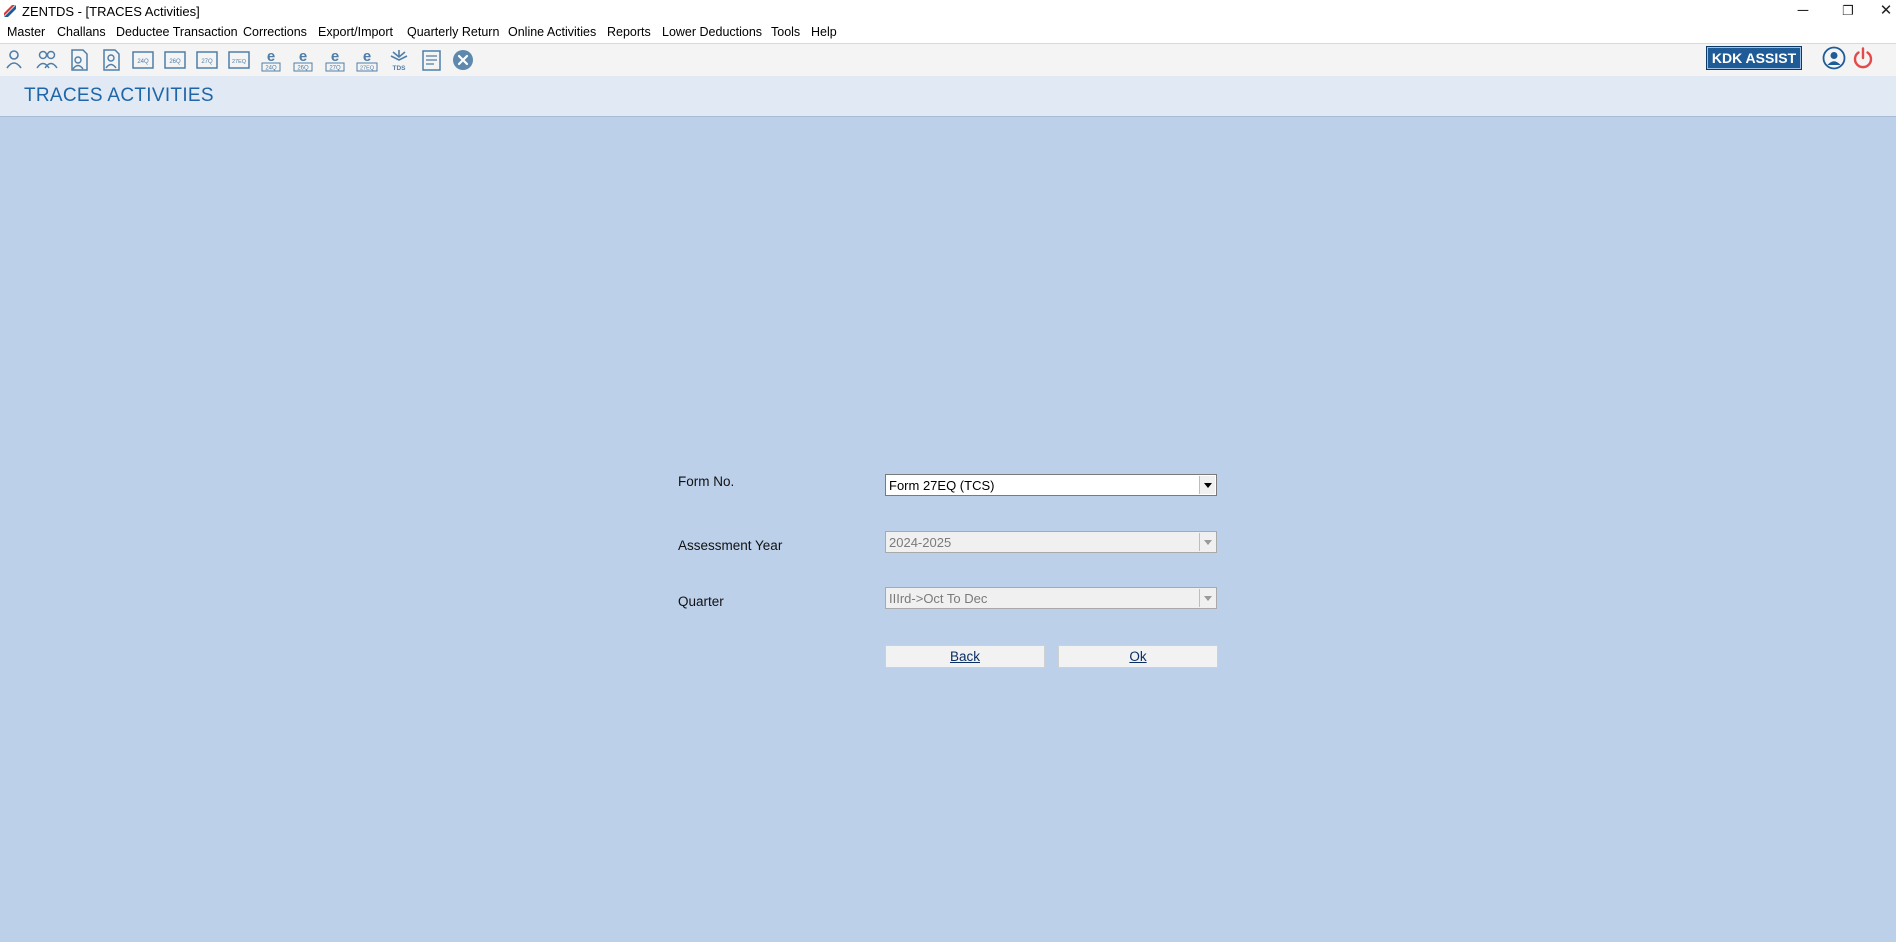 This screenshot has height=942, width=1896. I want to click on e-24q-icon: e 24Q, so click(271, 60).